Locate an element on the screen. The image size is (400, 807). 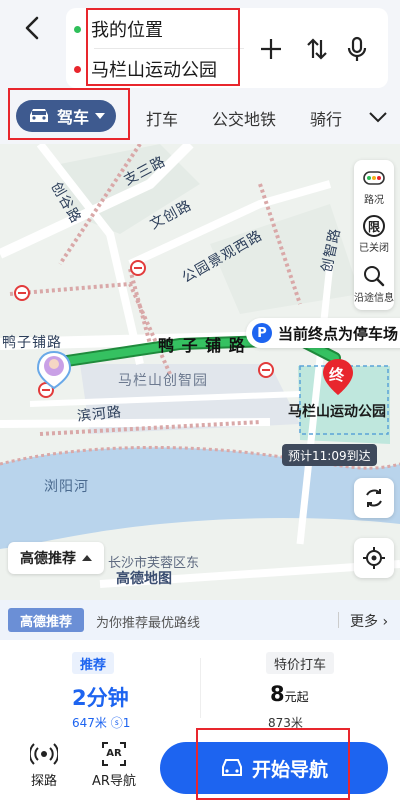
highlight-box-drive is located at coordinates (69, 114).